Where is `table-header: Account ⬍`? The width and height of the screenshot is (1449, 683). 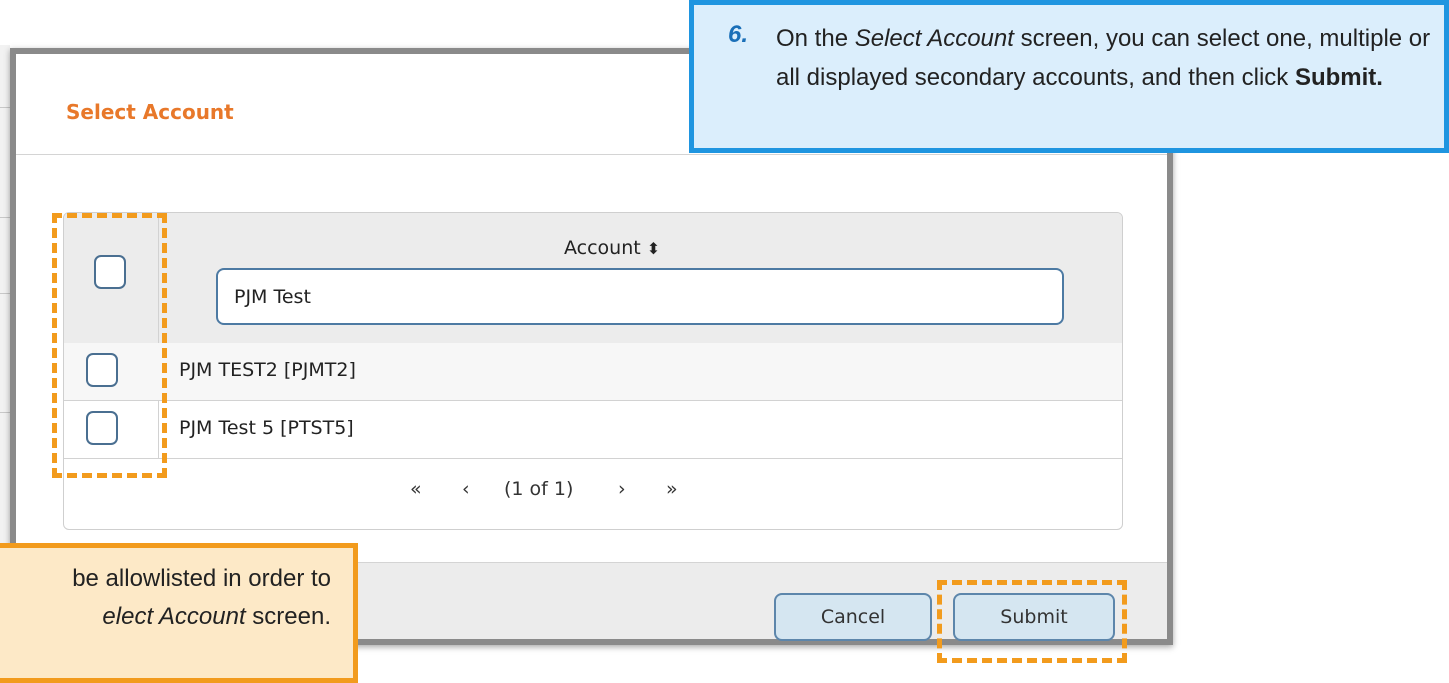
table-header: Account ⬍ is located at coordinates (593, 278).